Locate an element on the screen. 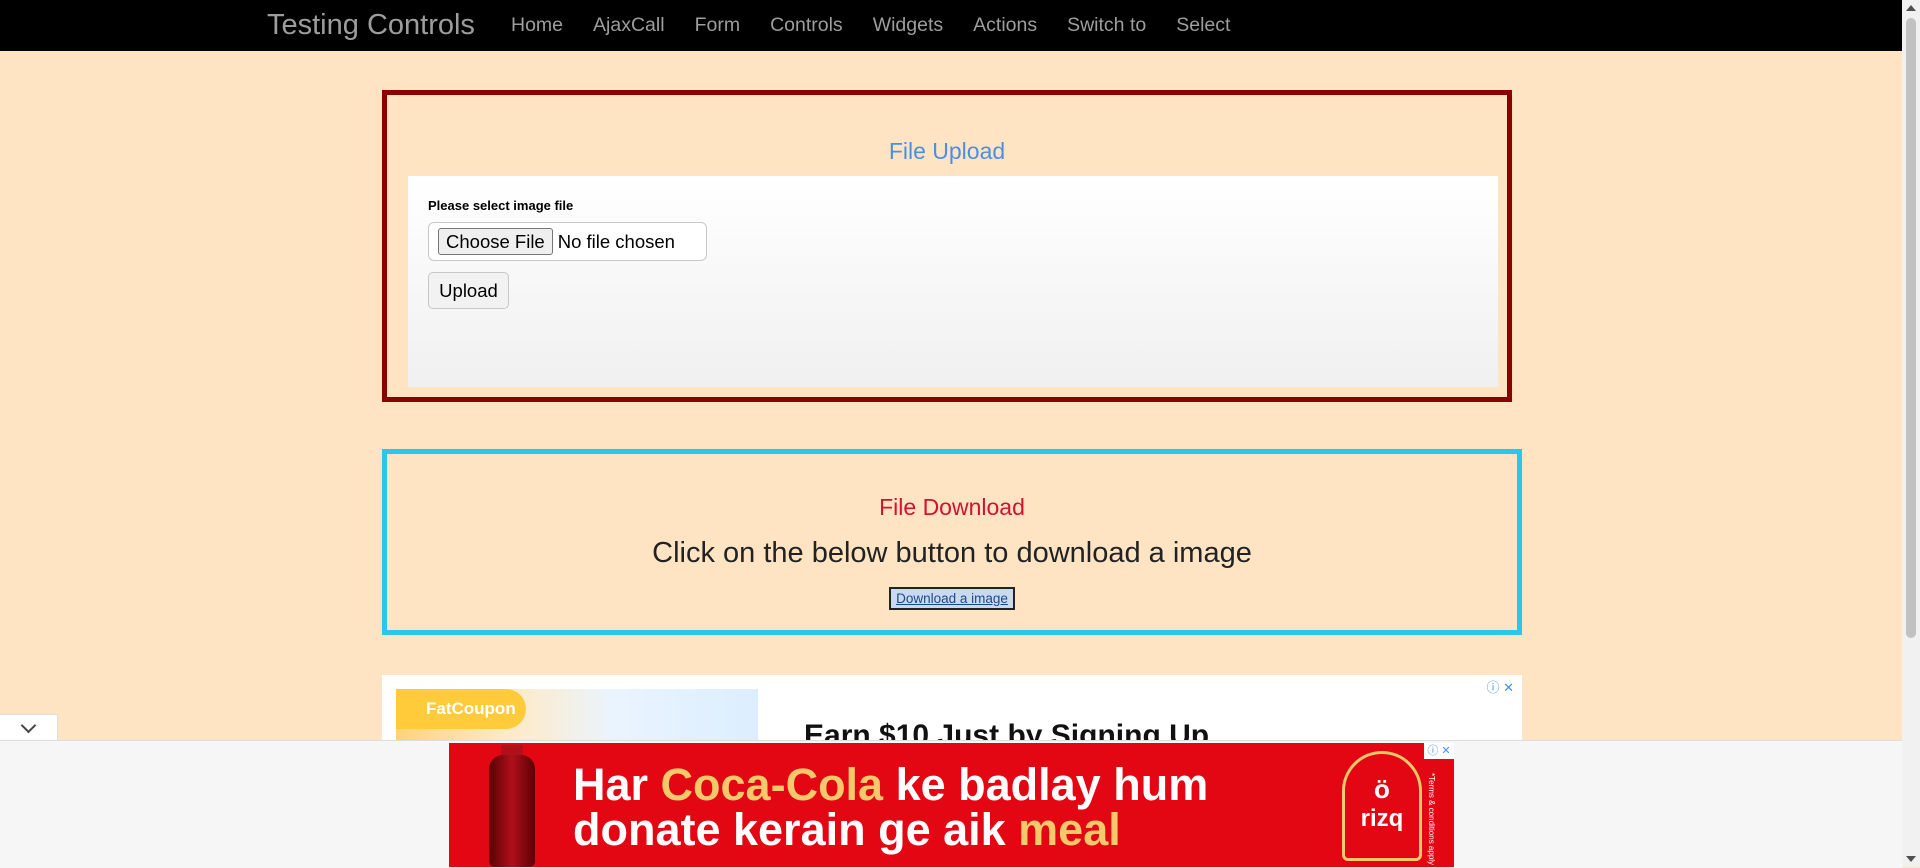 This screenshot has height=868, width=1920. nav-item-select: Select is located at coordinates (1203, 25).